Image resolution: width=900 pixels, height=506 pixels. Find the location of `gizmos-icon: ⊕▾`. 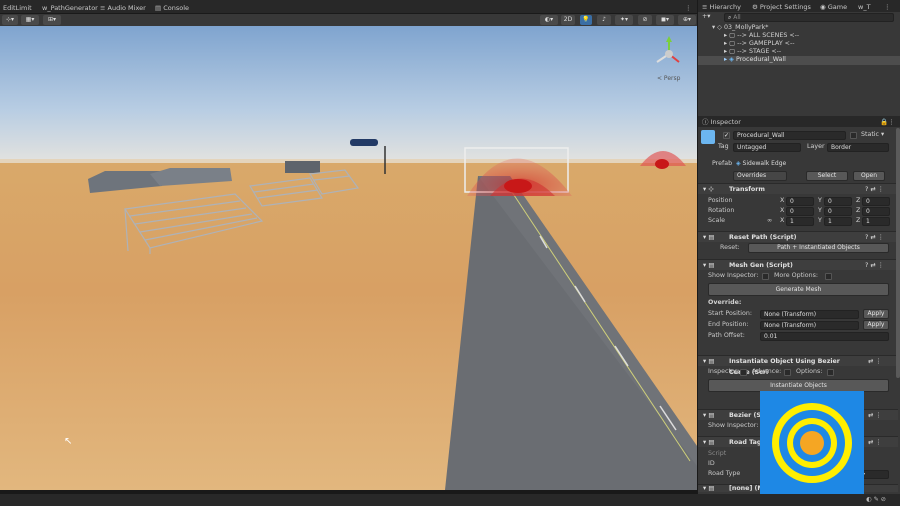

gizmos-icon: ⊕▾ is located at coordinates (687, 20).